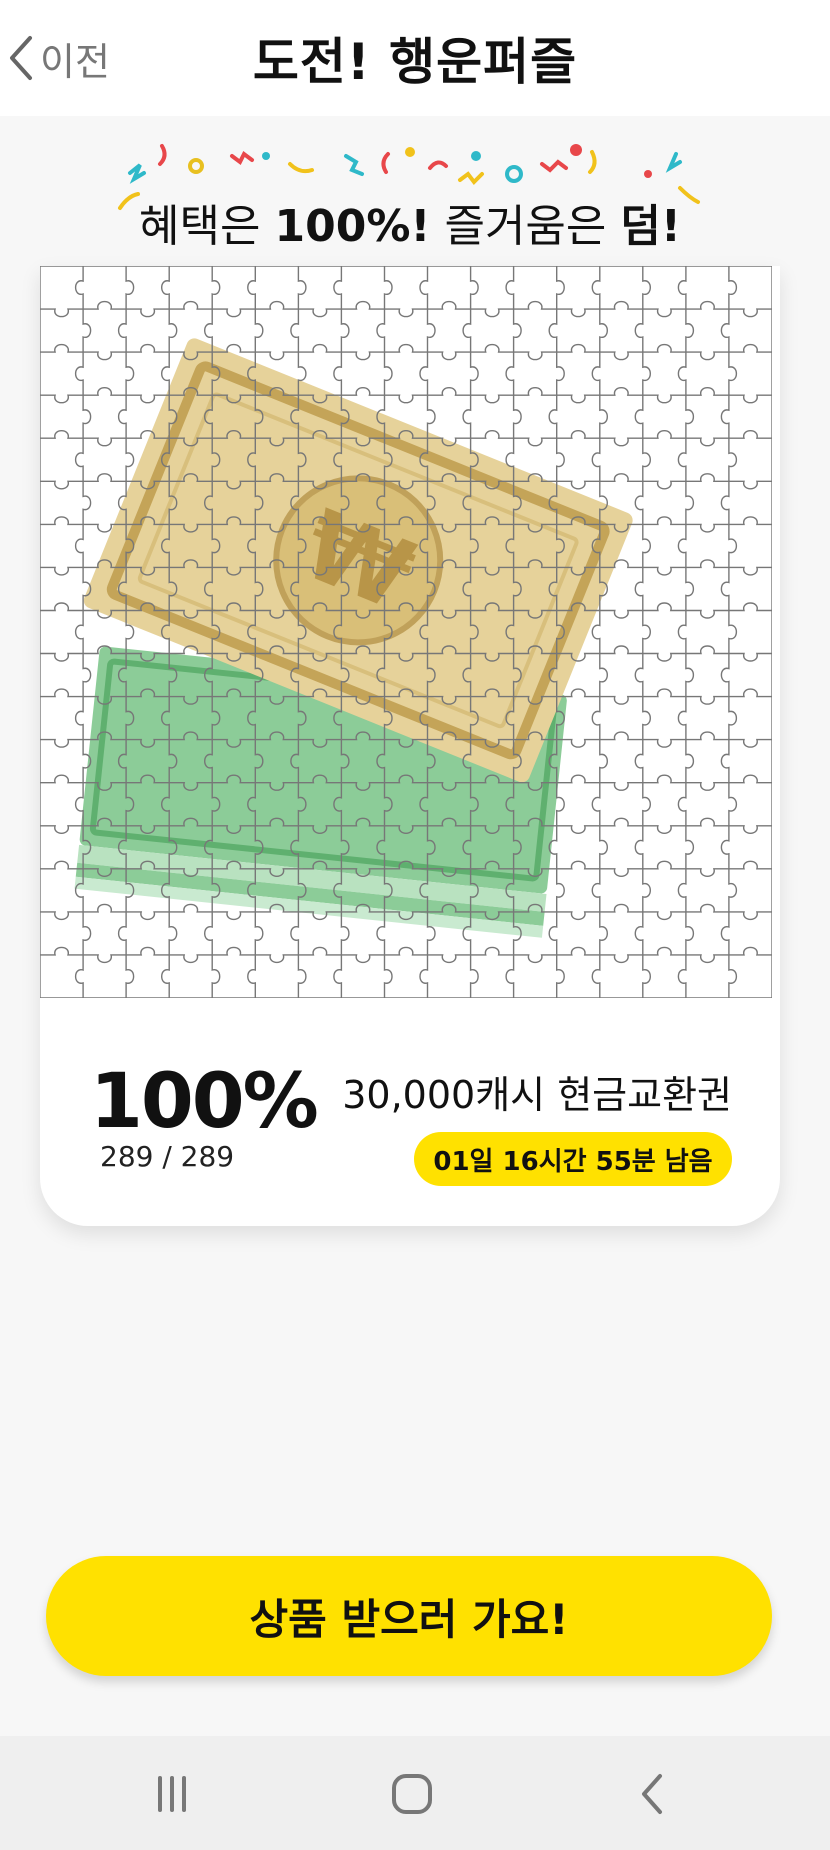  Describe the element at coordinates (167, 1156) in the screenshot. I see `progress-count: 289 / 289` at that location.